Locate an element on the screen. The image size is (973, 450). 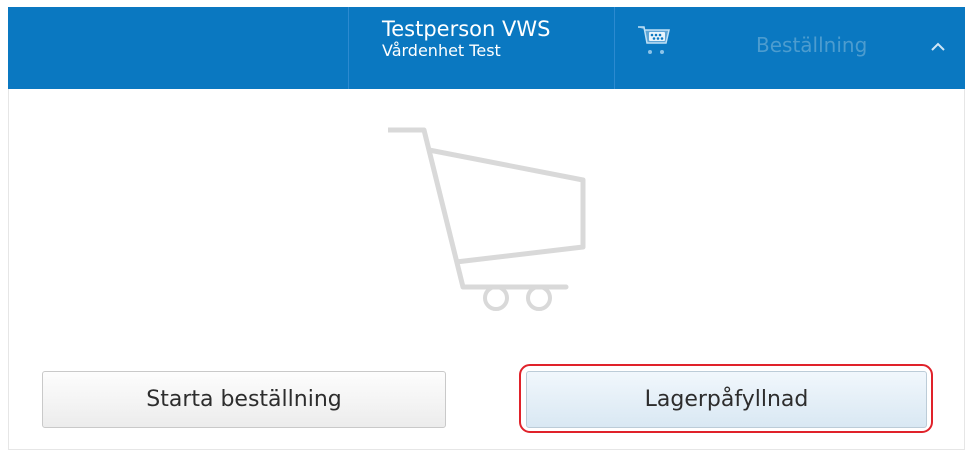
start-order-button: Starta beställning is located at coordinates (244, 399).